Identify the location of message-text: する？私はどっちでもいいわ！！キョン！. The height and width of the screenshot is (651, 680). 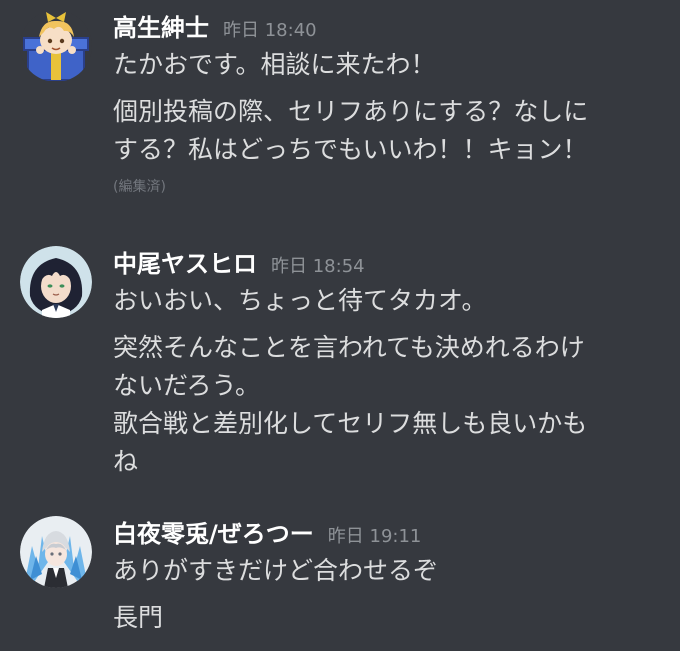
(350, 149).